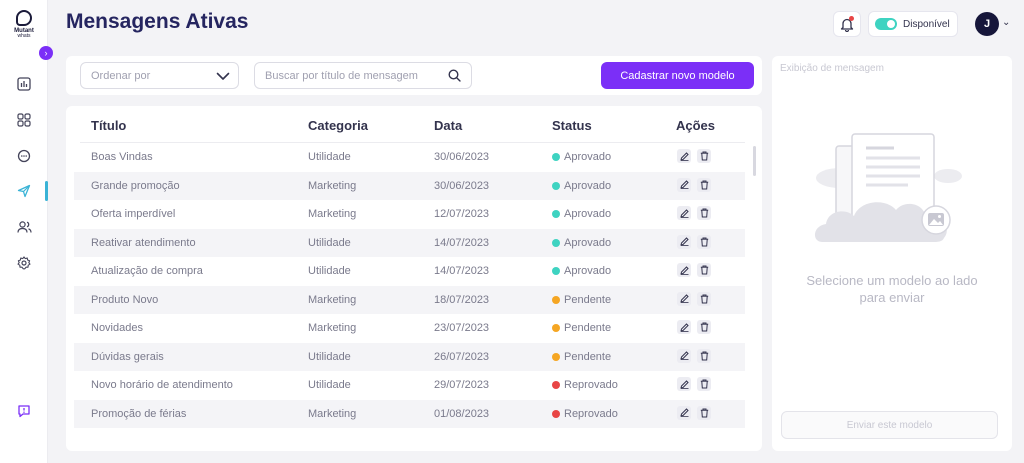 This screenshot has width=1024, height=463. Describe the element at coordinates (572, 125) in the screenshot. I see `header-status: Status` at that location.